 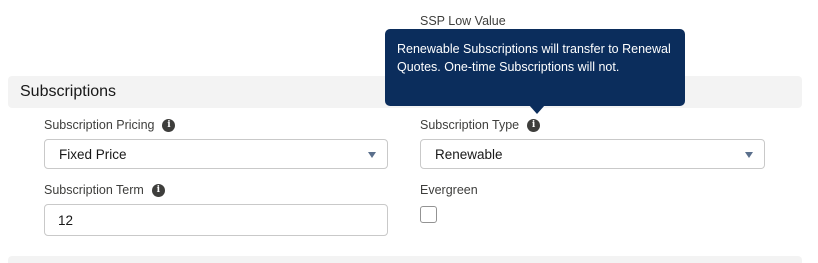 I want to click on subscription-type-select: Renewable, so click(x=592, y=154).